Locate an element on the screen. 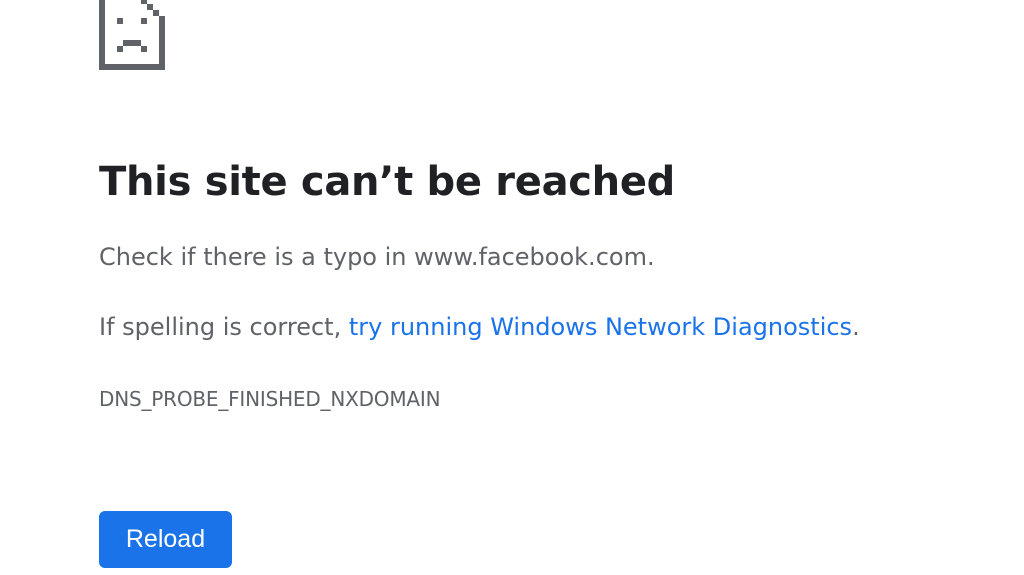  diagnostics-prefix: If spelling is correct, is located at coordinates (224, 327).